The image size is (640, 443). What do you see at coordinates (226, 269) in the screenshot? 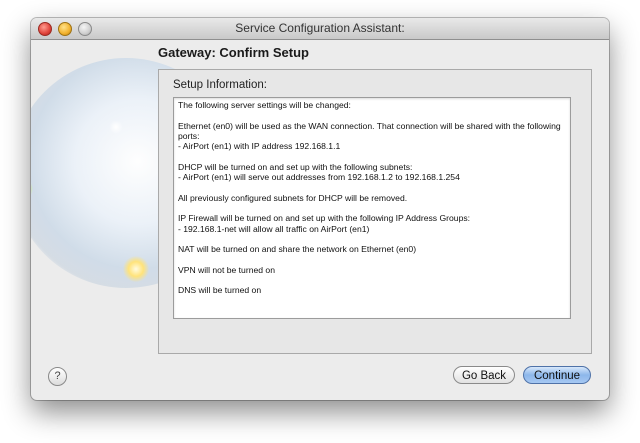
I see `info-paragraph: VPN will not be turned on` at bounding box center [226, 269].